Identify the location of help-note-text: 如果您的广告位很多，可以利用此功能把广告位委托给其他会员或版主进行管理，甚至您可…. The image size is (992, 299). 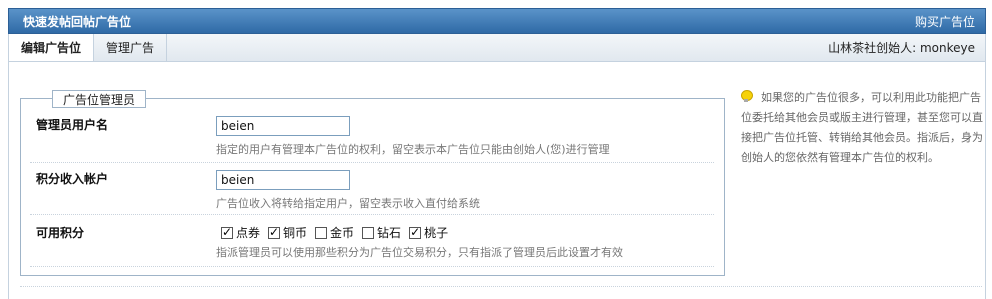
(862, 127).